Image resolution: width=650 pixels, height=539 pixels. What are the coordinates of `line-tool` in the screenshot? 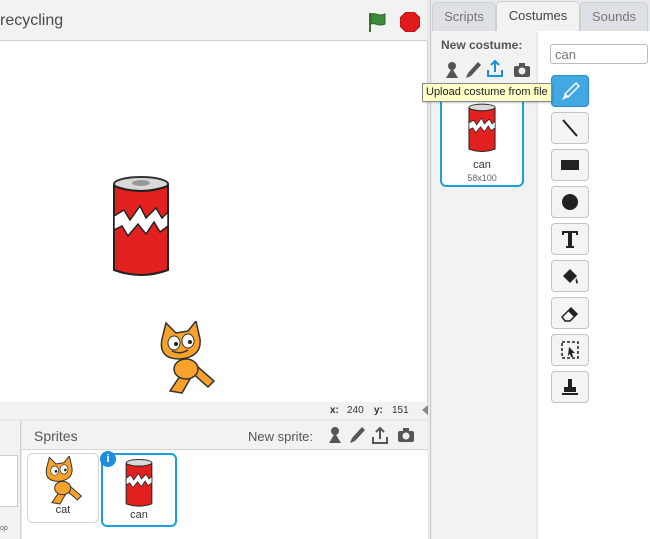 It's located at (570, 128).